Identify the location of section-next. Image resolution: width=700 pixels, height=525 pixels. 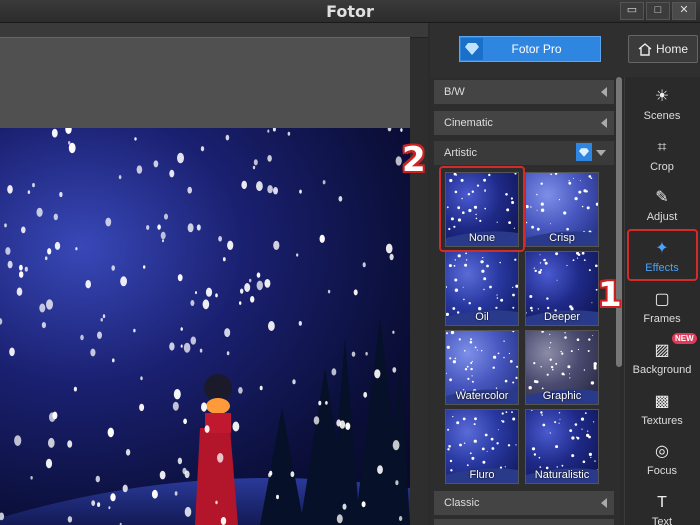
(524, 522).